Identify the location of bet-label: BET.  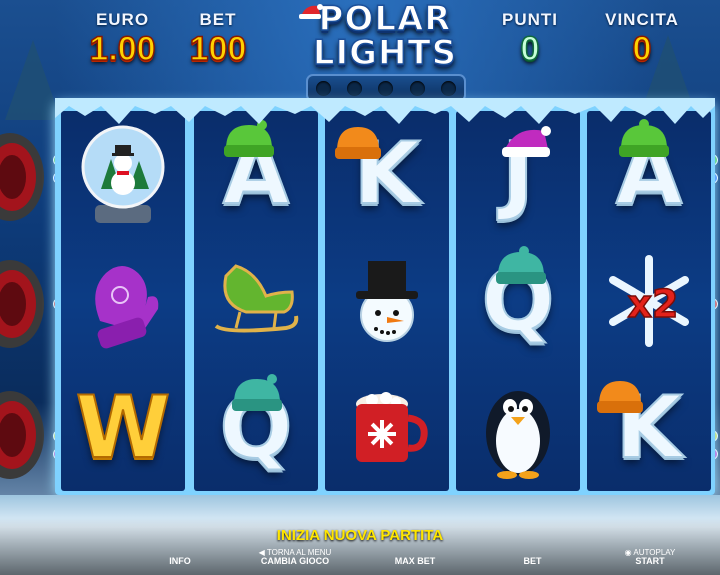
(218, 19).